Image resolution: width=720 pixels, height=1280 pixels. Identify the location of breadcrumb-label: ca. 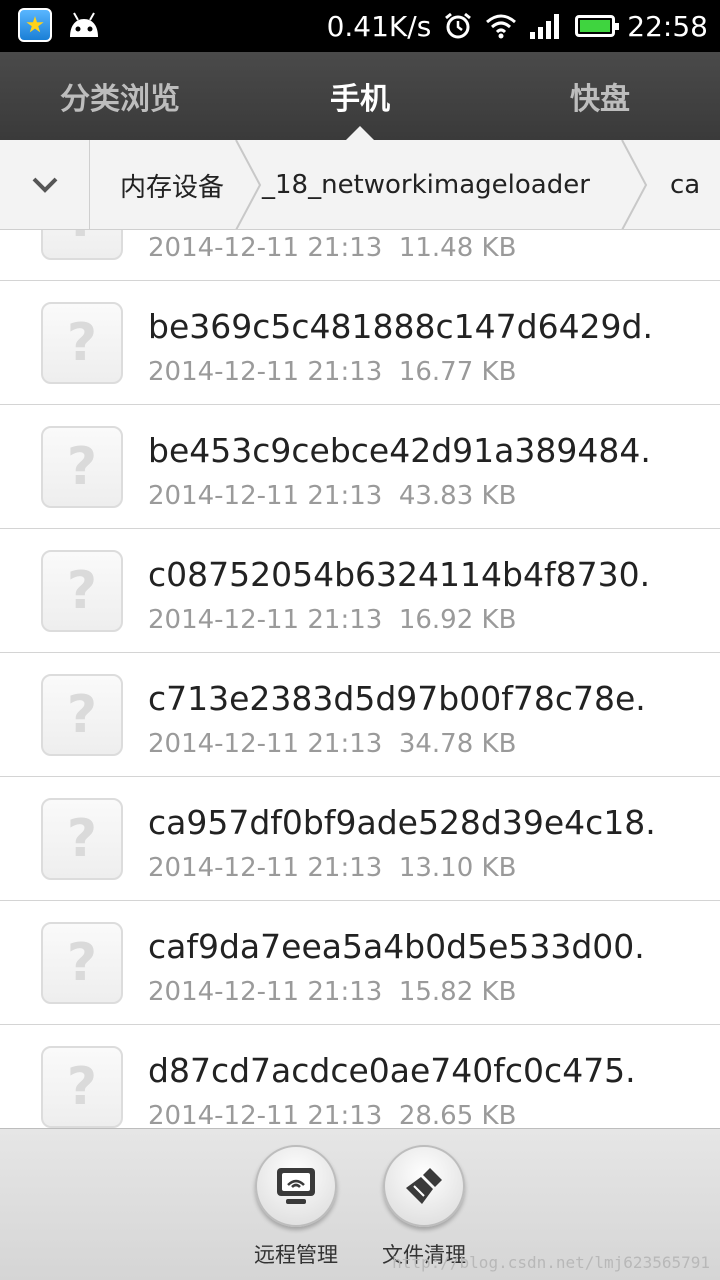
(685, 185).